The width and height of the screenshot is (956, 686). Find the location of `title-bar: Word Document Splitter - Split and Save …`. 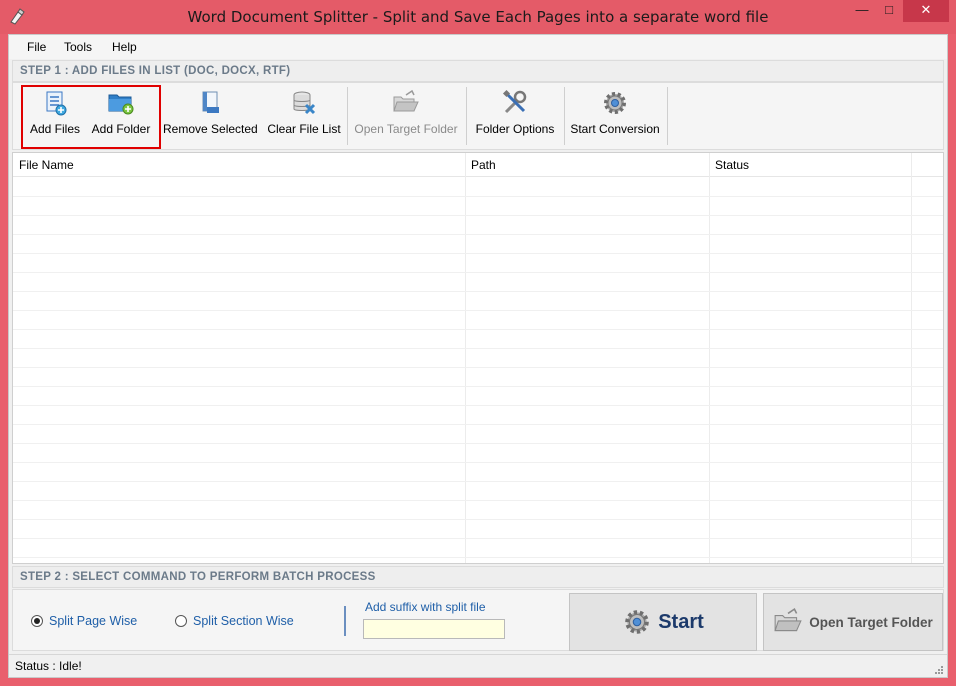

title-bar: Word Document Splitter - Split and Save … is located at coordinates (478, 17).